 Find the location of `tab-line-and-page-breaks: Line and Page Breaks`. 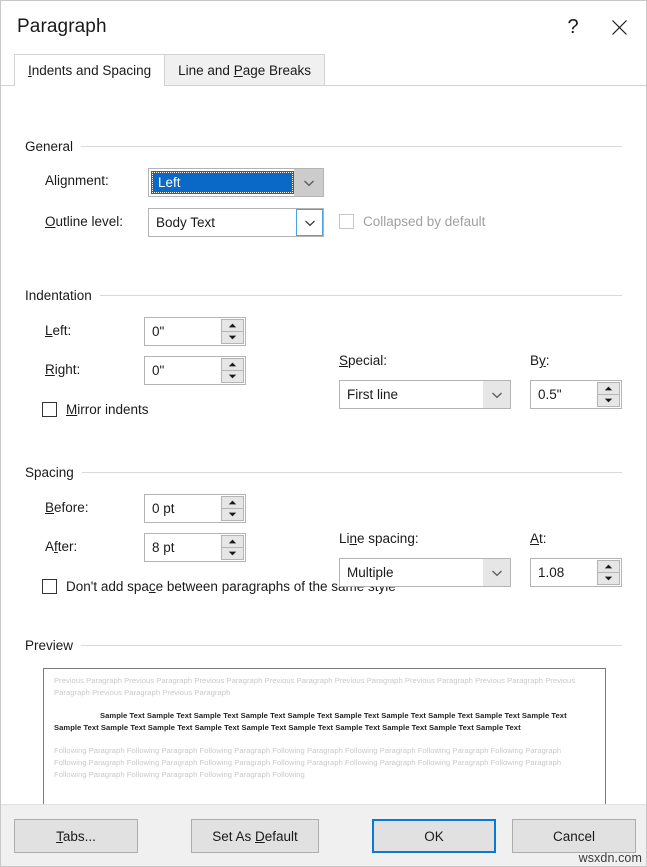

tab-line-and-page-breaks: Line and Page Breaks is located at coordinates (244, 69).